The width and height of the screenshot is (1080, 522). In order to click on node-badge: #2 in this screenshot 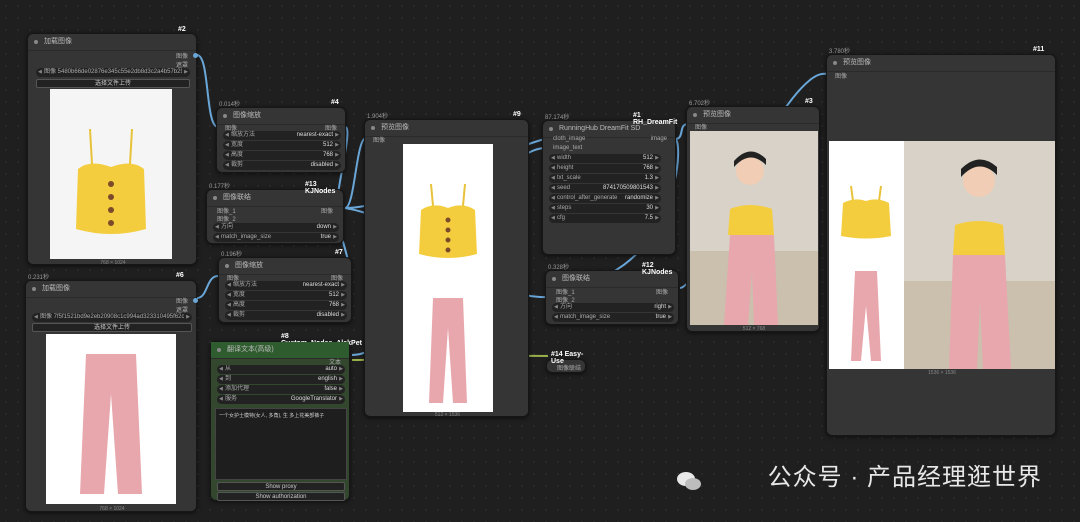, I will do `click(182, 29)`.